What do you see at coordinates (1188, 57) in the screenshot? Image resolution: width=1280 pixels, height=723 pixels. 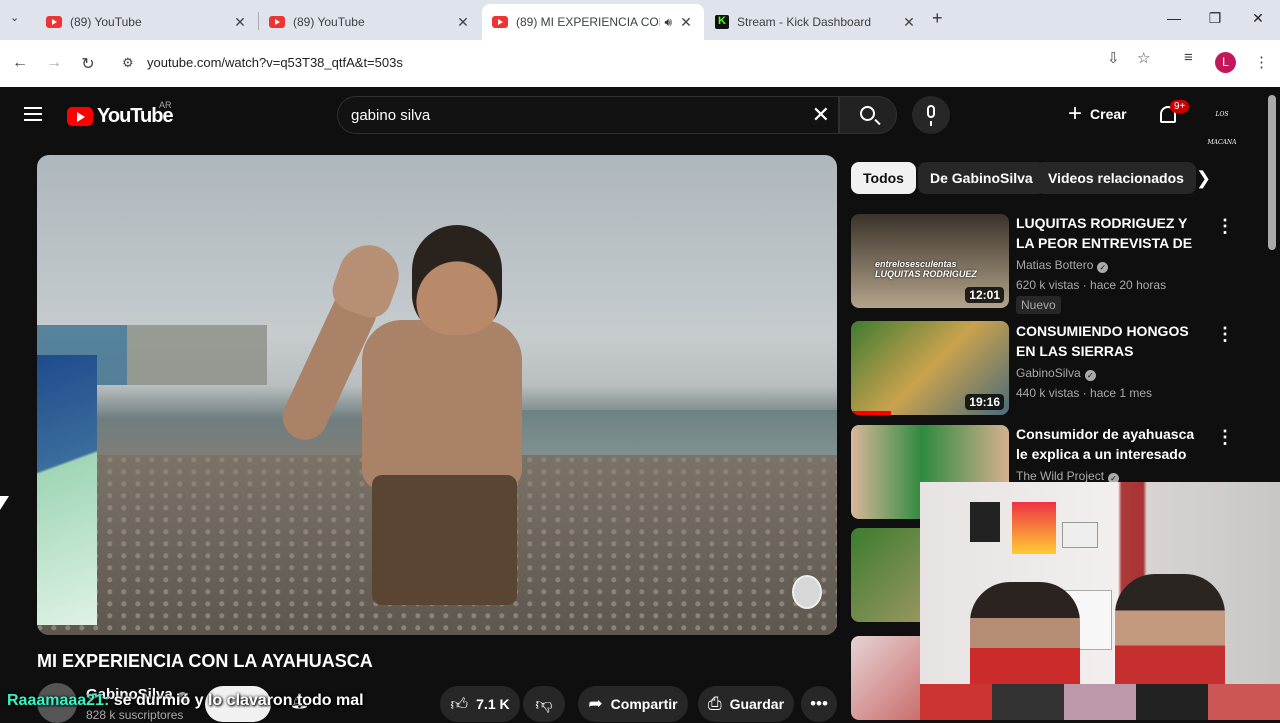 I see `media-controls-icon: ≡` at bounding box center [1188, 57].